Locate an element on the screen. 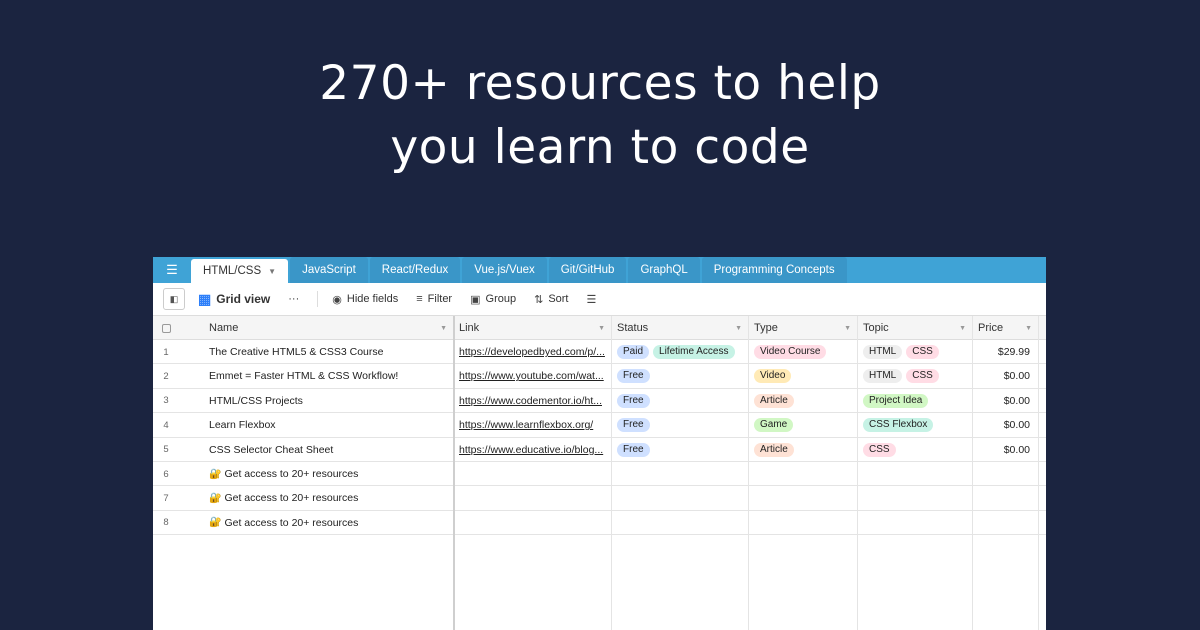  sidebar-toggle-icon: ◧ is located at coordinates (174, 299).